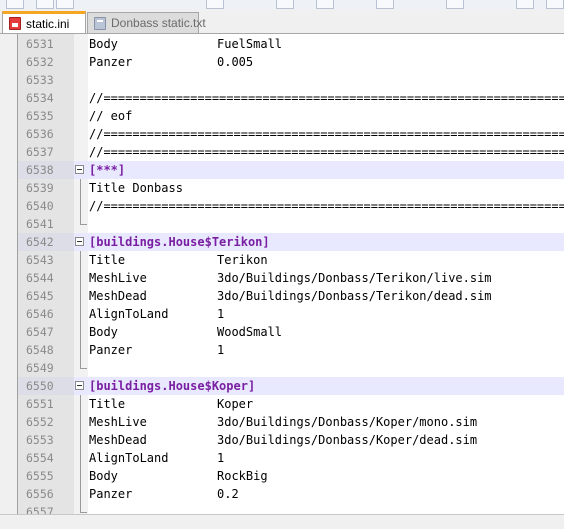 The width and height of the screenshot is (564, 529). What do you see at coordinates (291, 476) in the screenshot?
I see `code-line: 6555 Body RockBig` at bounding box center [291, 476].